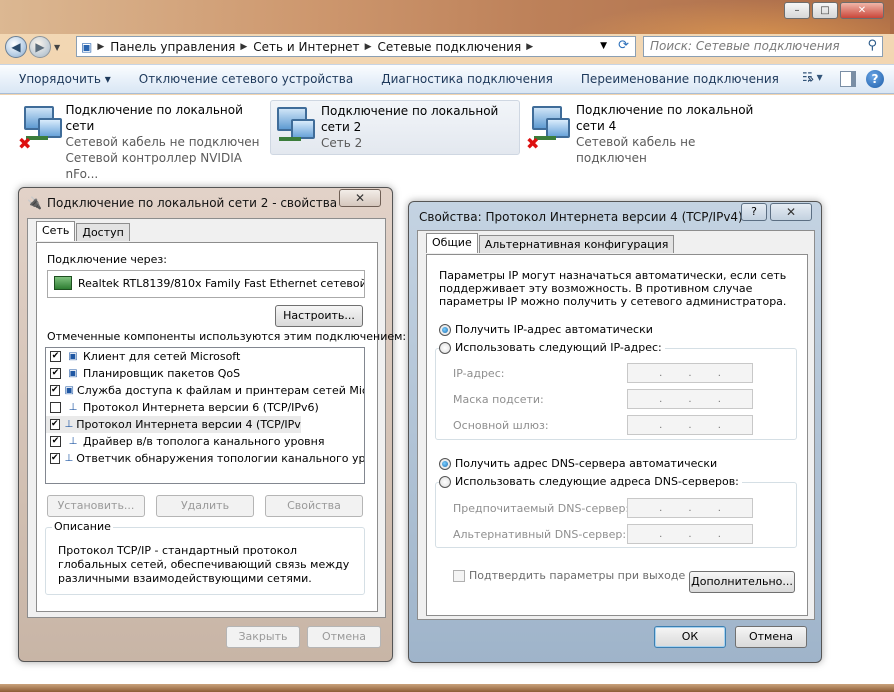 The height and width of the screenshot is (692, 894). What do you see at coordinates (680, 79) in the screenshot?
I see `rename-button: Переименование подключения` at bounding box center [680, 79].